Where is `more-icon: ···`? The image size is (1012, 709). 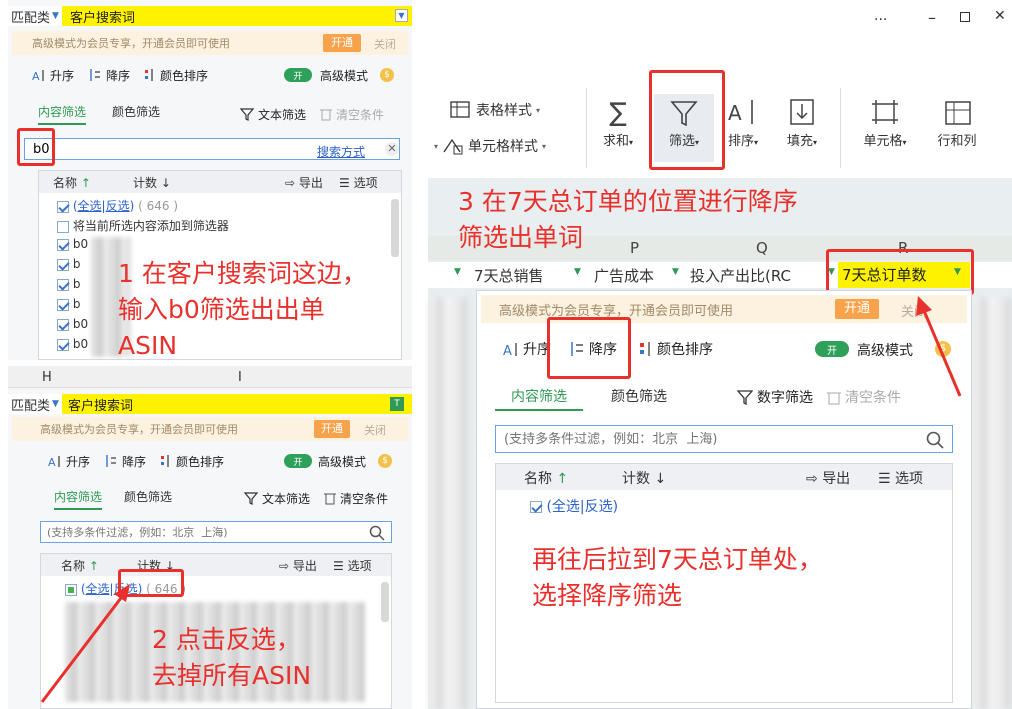 more-icon: ··· is located at coordinates (880, 20).